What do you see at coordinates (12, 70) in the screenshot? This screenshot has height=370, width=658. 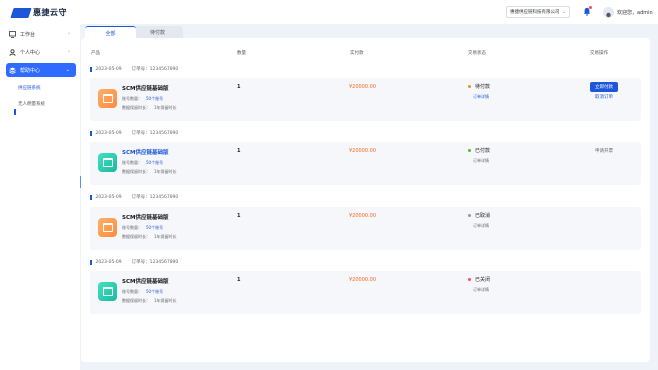 I see `stack-icon` at bounding box center [12, 70].